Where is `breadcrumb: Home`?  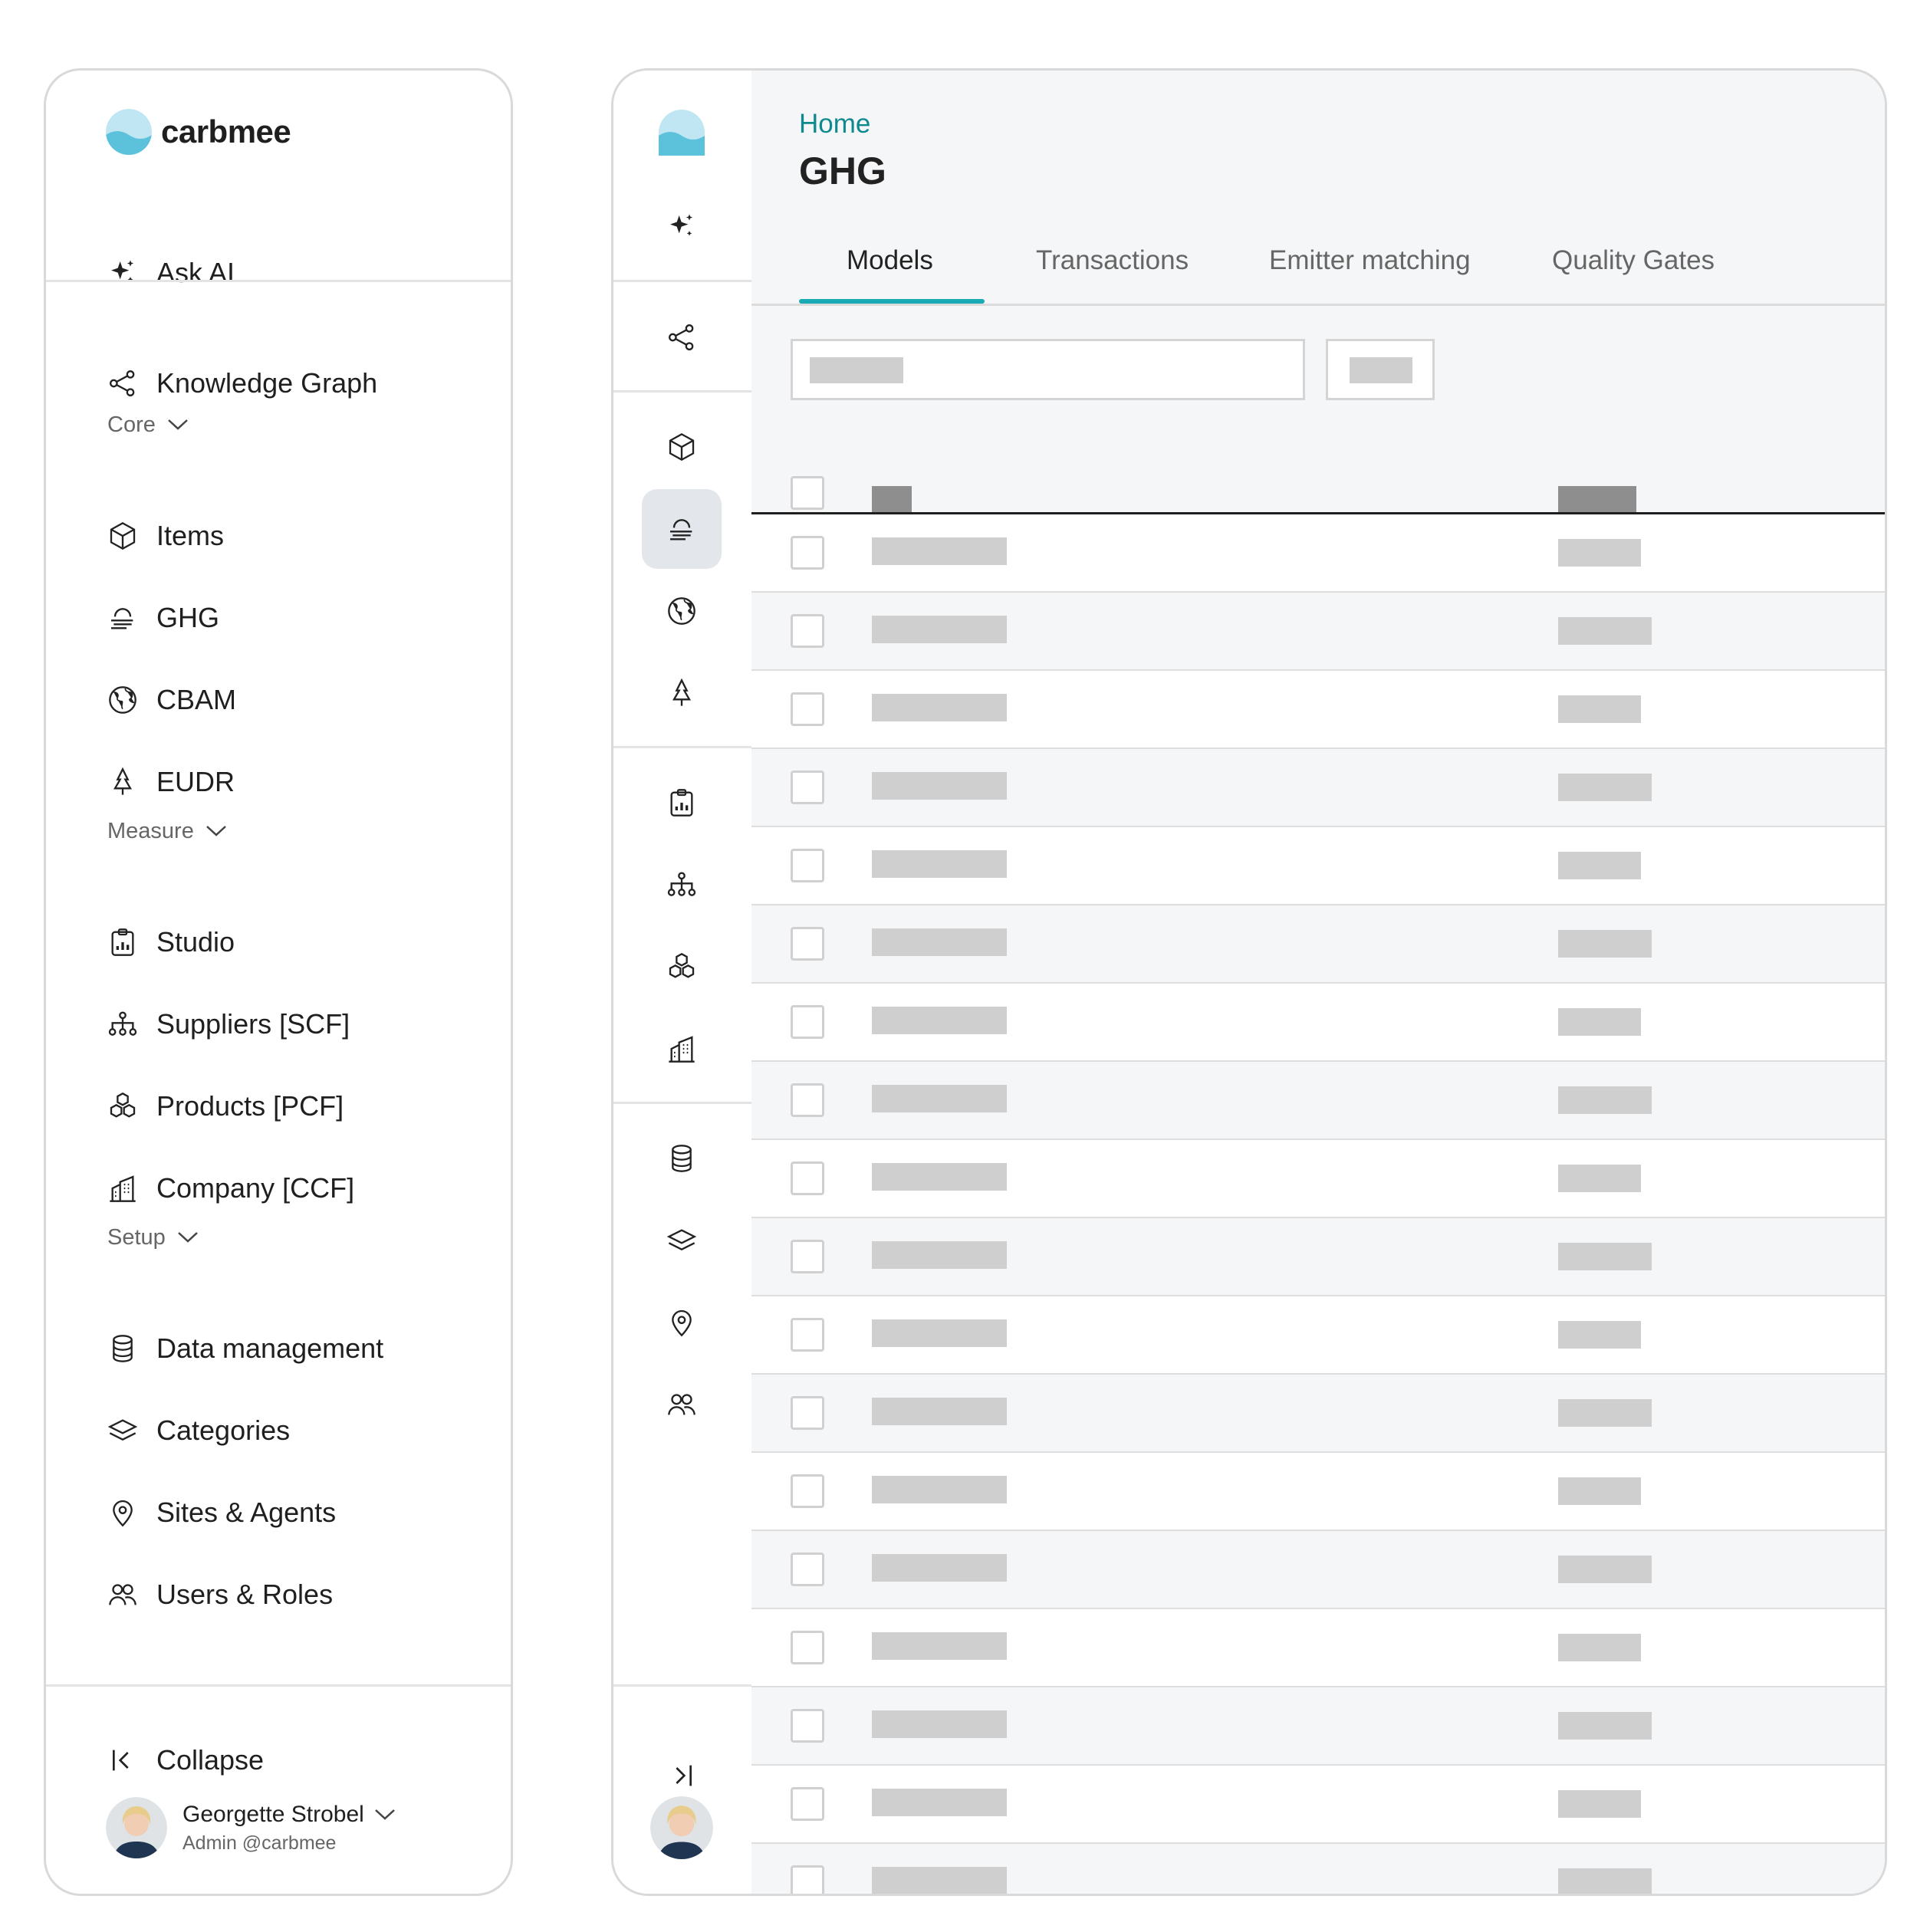
breadcrumb: Home is located at coordinates (835, 125).